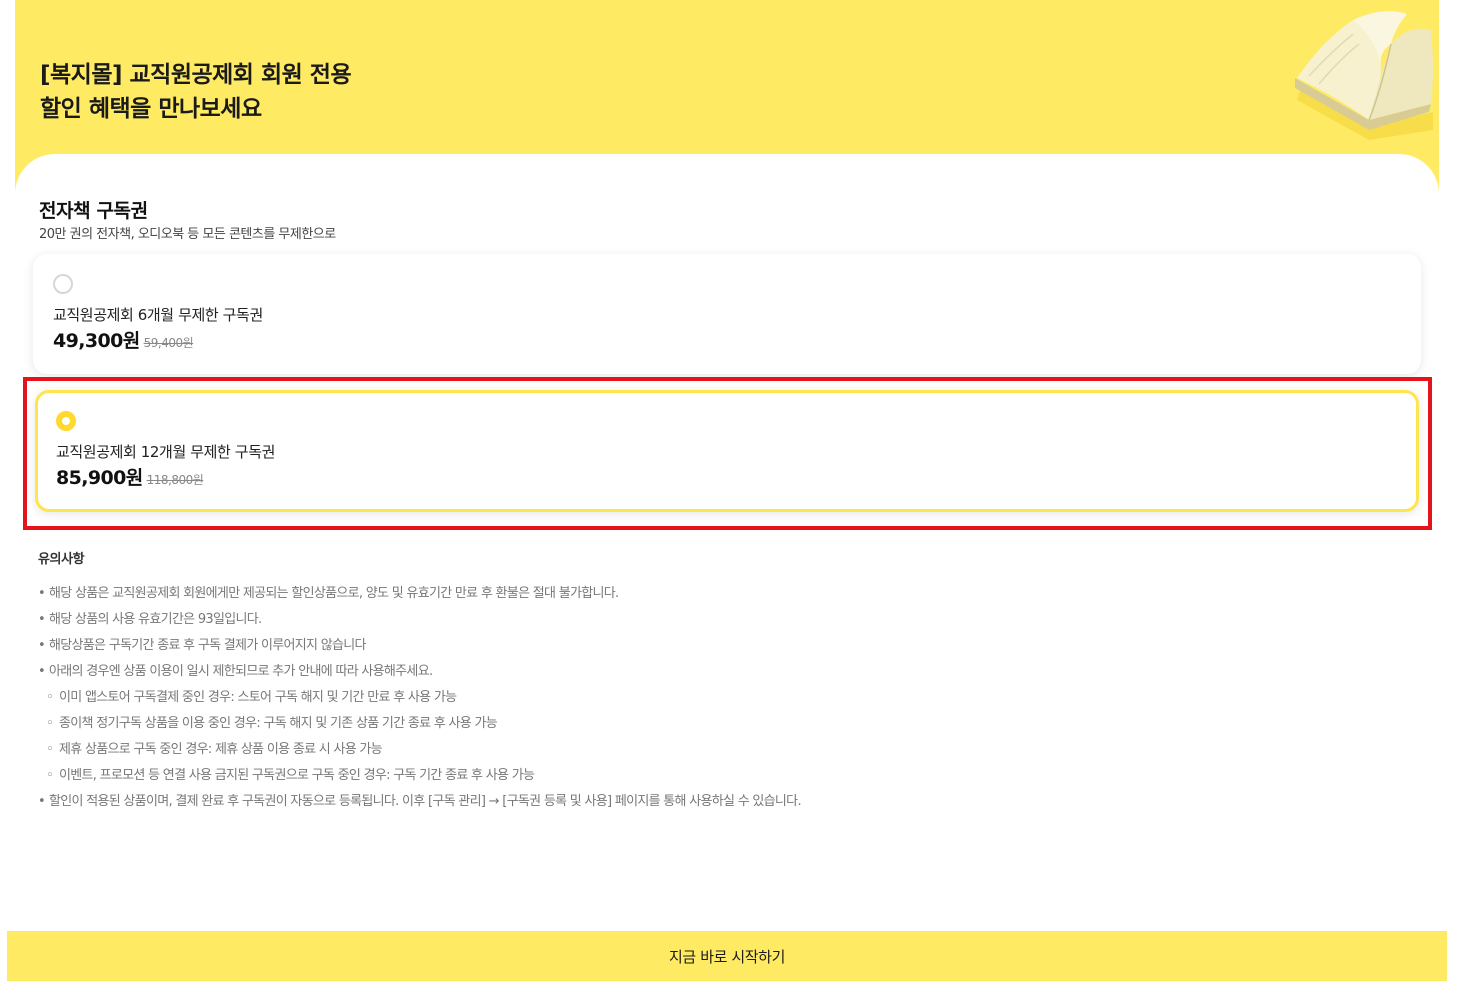 The image size is (1464, 981). What do you see at coordinates (158, 315) in the screenshot?
I see `option-name: 교직원공제회 6개월 무제한 구독권` at bounding box center [158, 315].